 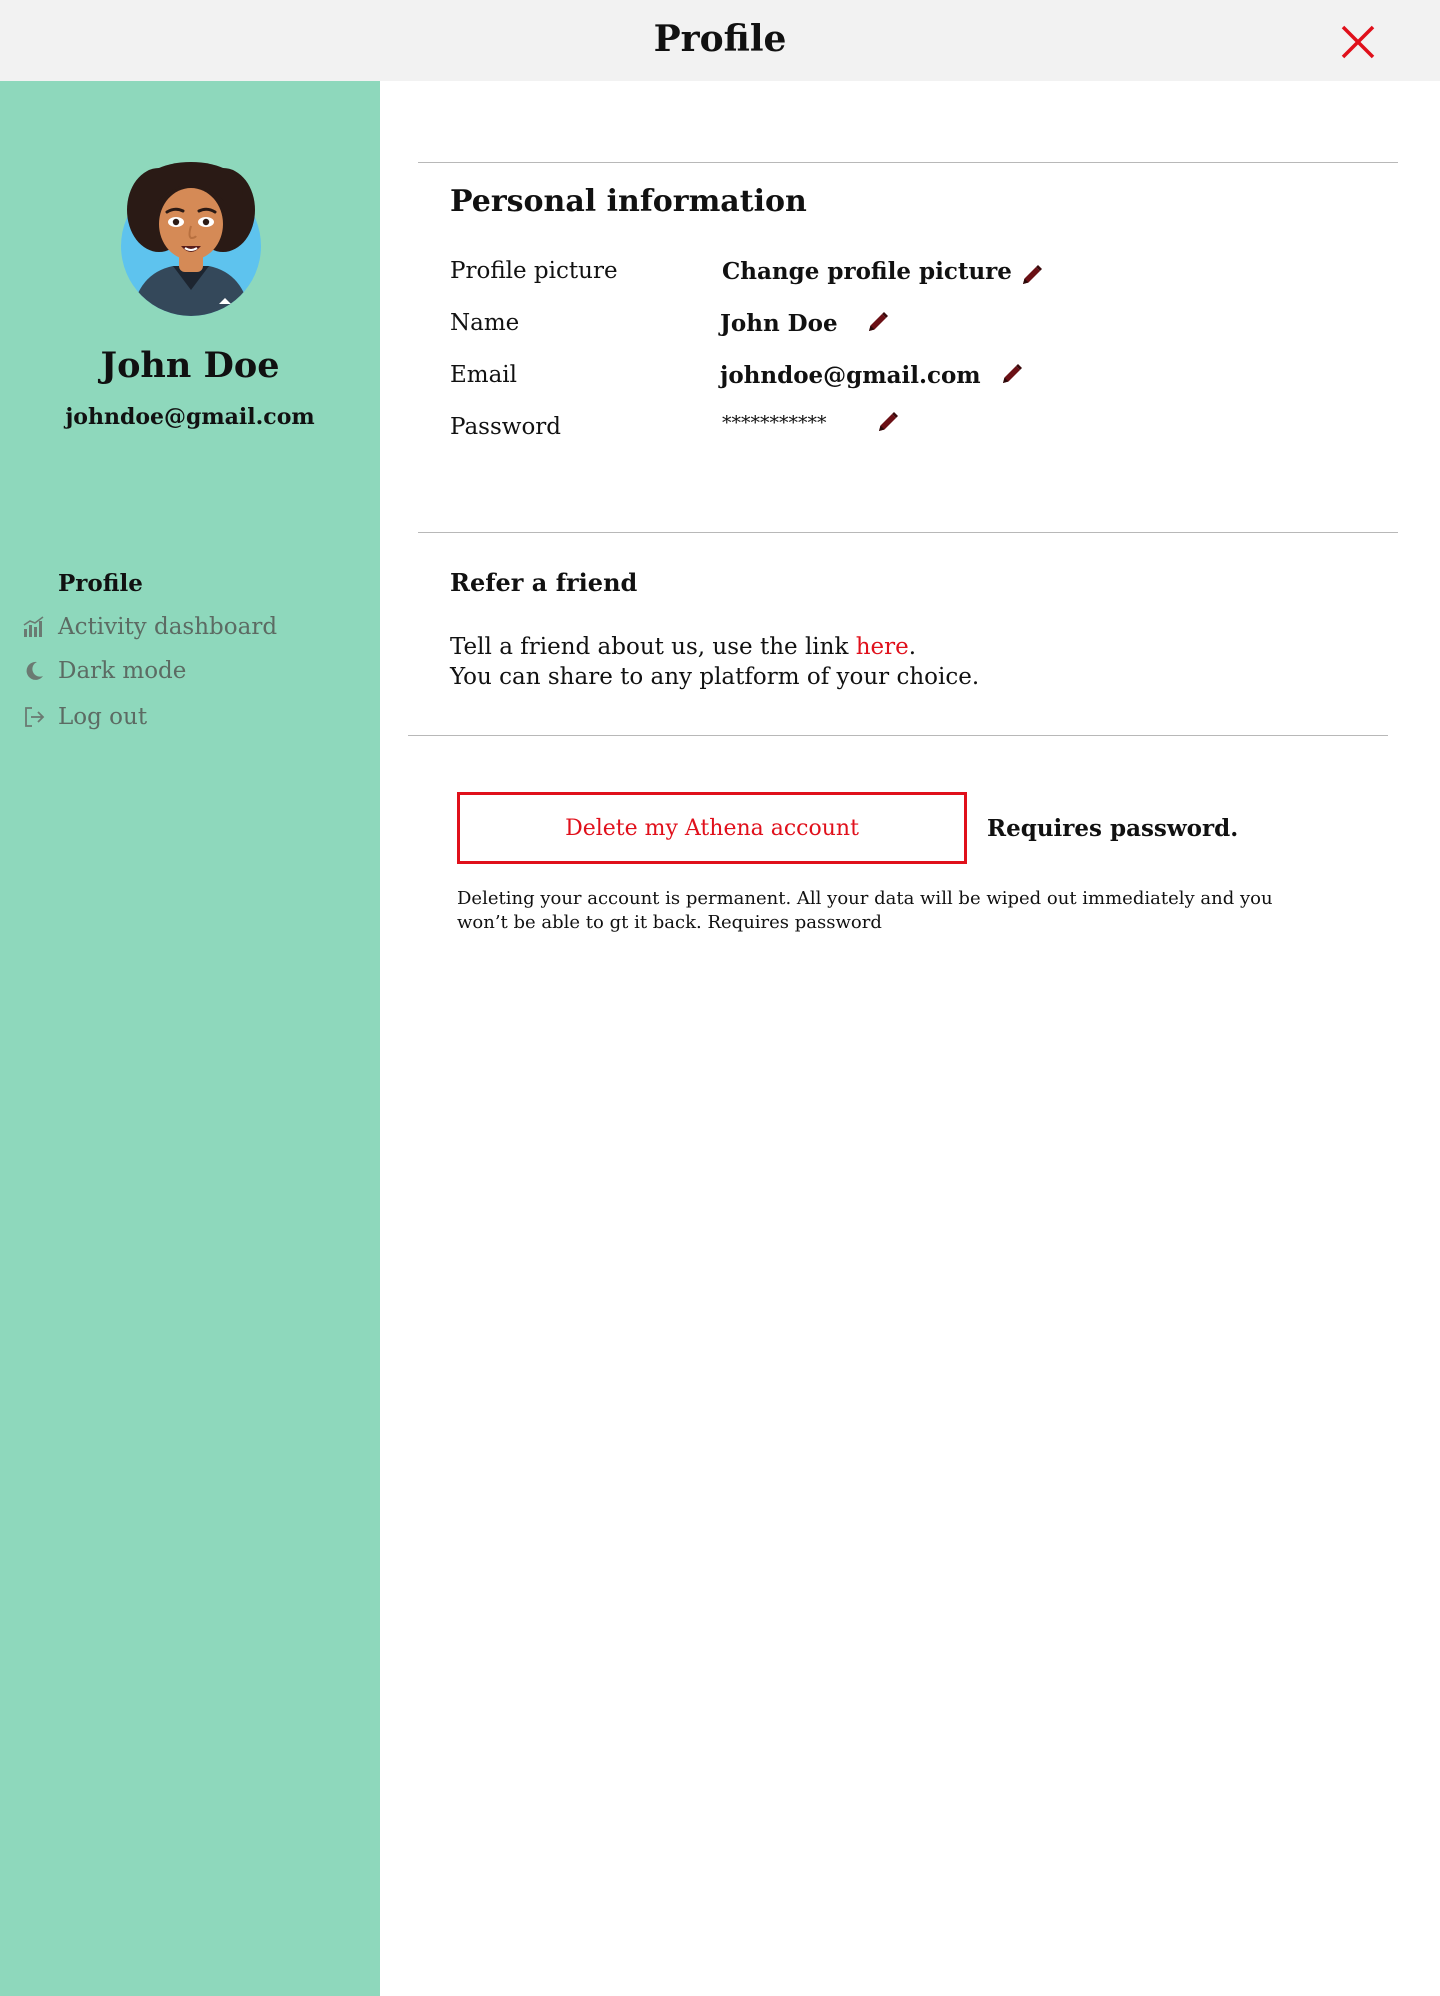 What do you see at coordinates (34, 671) in the screenshot?
I see `moon-icon` at bounding box center [34, 671].